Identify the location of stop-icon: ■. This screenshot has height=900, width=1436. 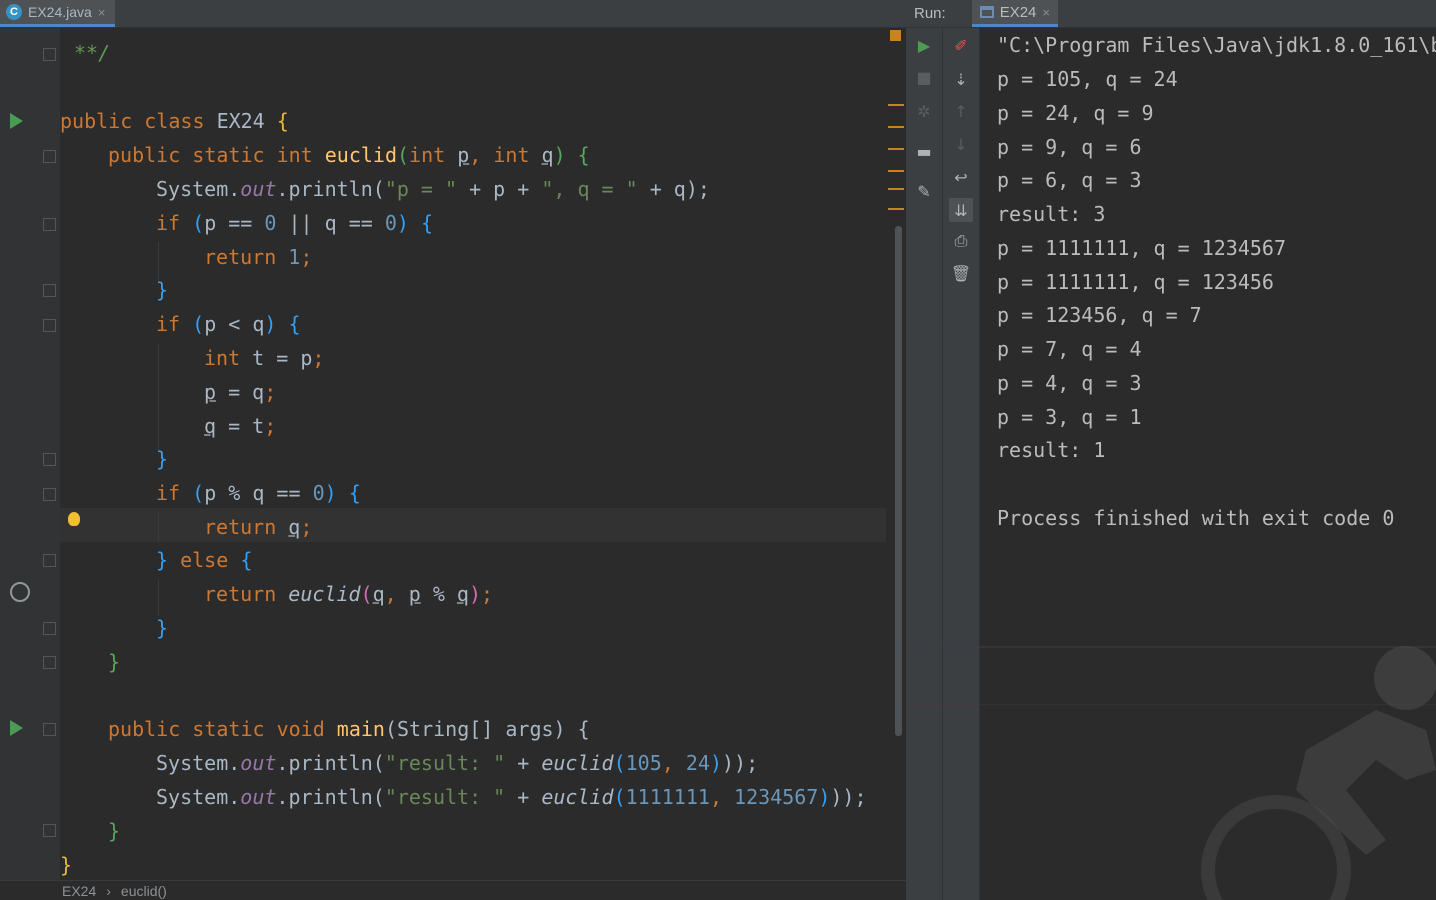
(924, 77).